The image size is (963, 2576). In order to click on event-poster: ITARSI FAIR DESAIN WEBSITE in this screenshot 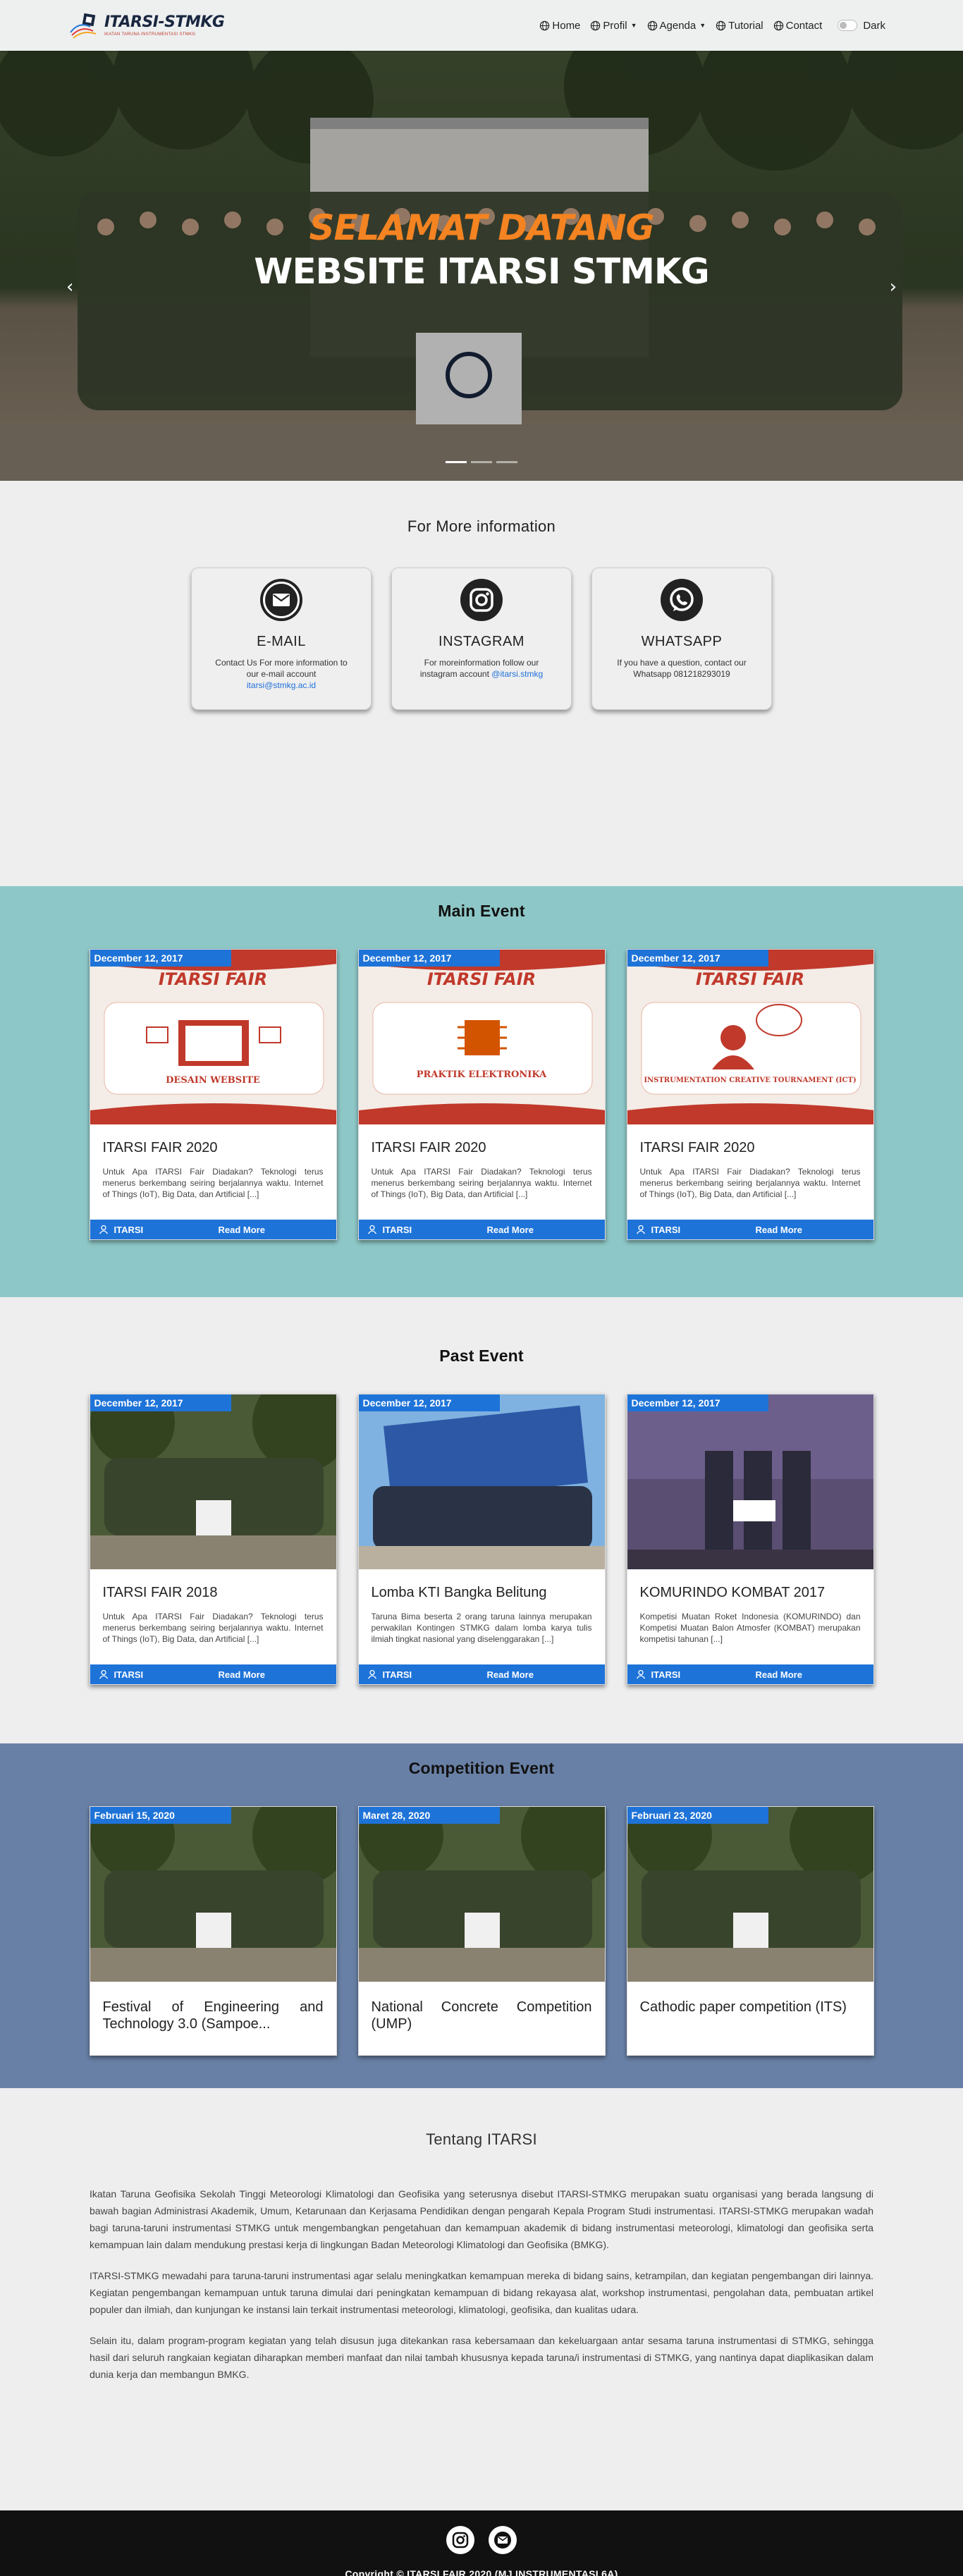, I will do `click(213, 1037)`.